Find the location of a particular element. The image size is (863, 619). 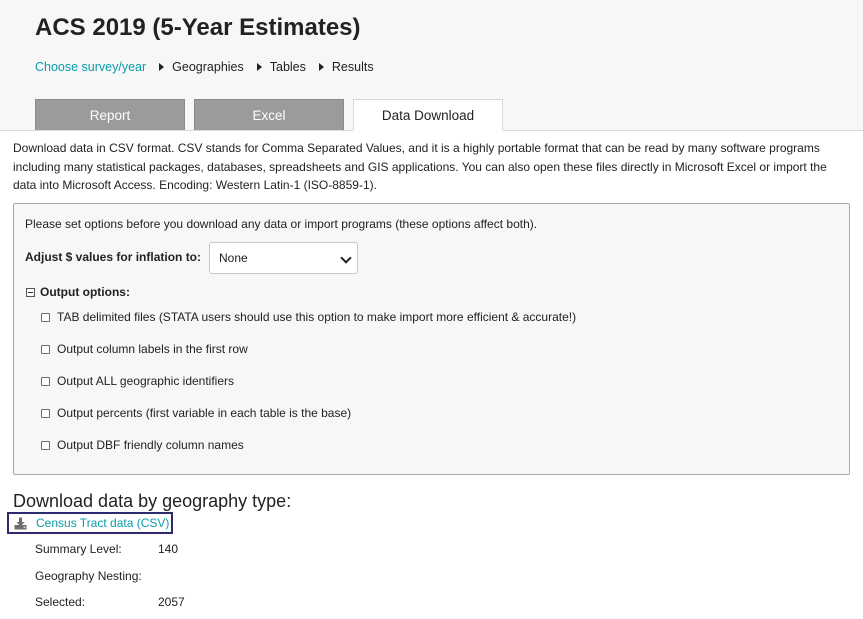

output-options-label: Output options: is located at coordinates (85, 292).